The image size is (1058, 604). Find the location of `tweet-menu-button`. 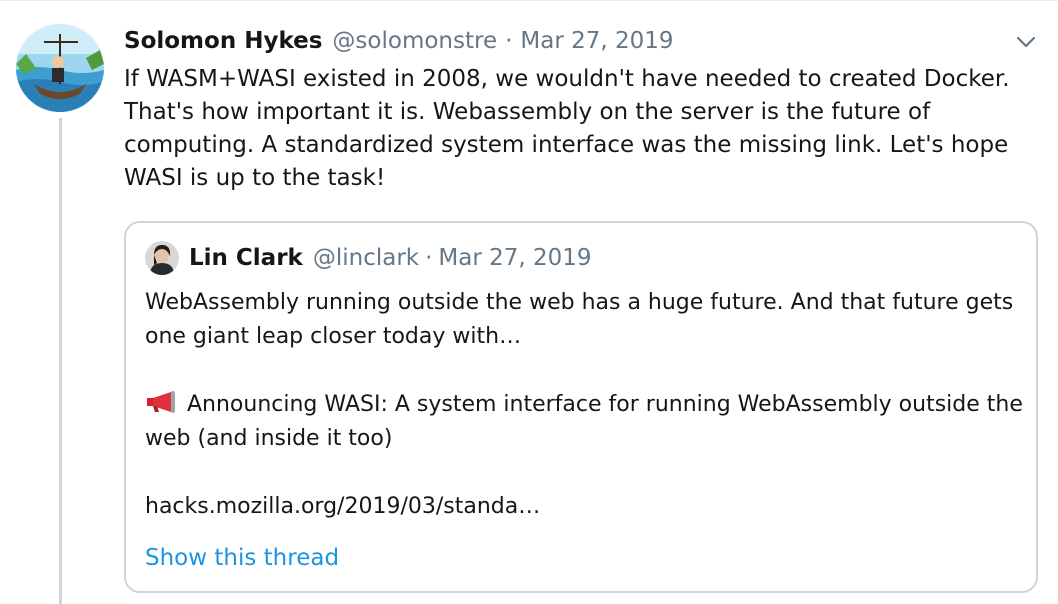

tweet-menu-button is located at coordinates (1026, 42).